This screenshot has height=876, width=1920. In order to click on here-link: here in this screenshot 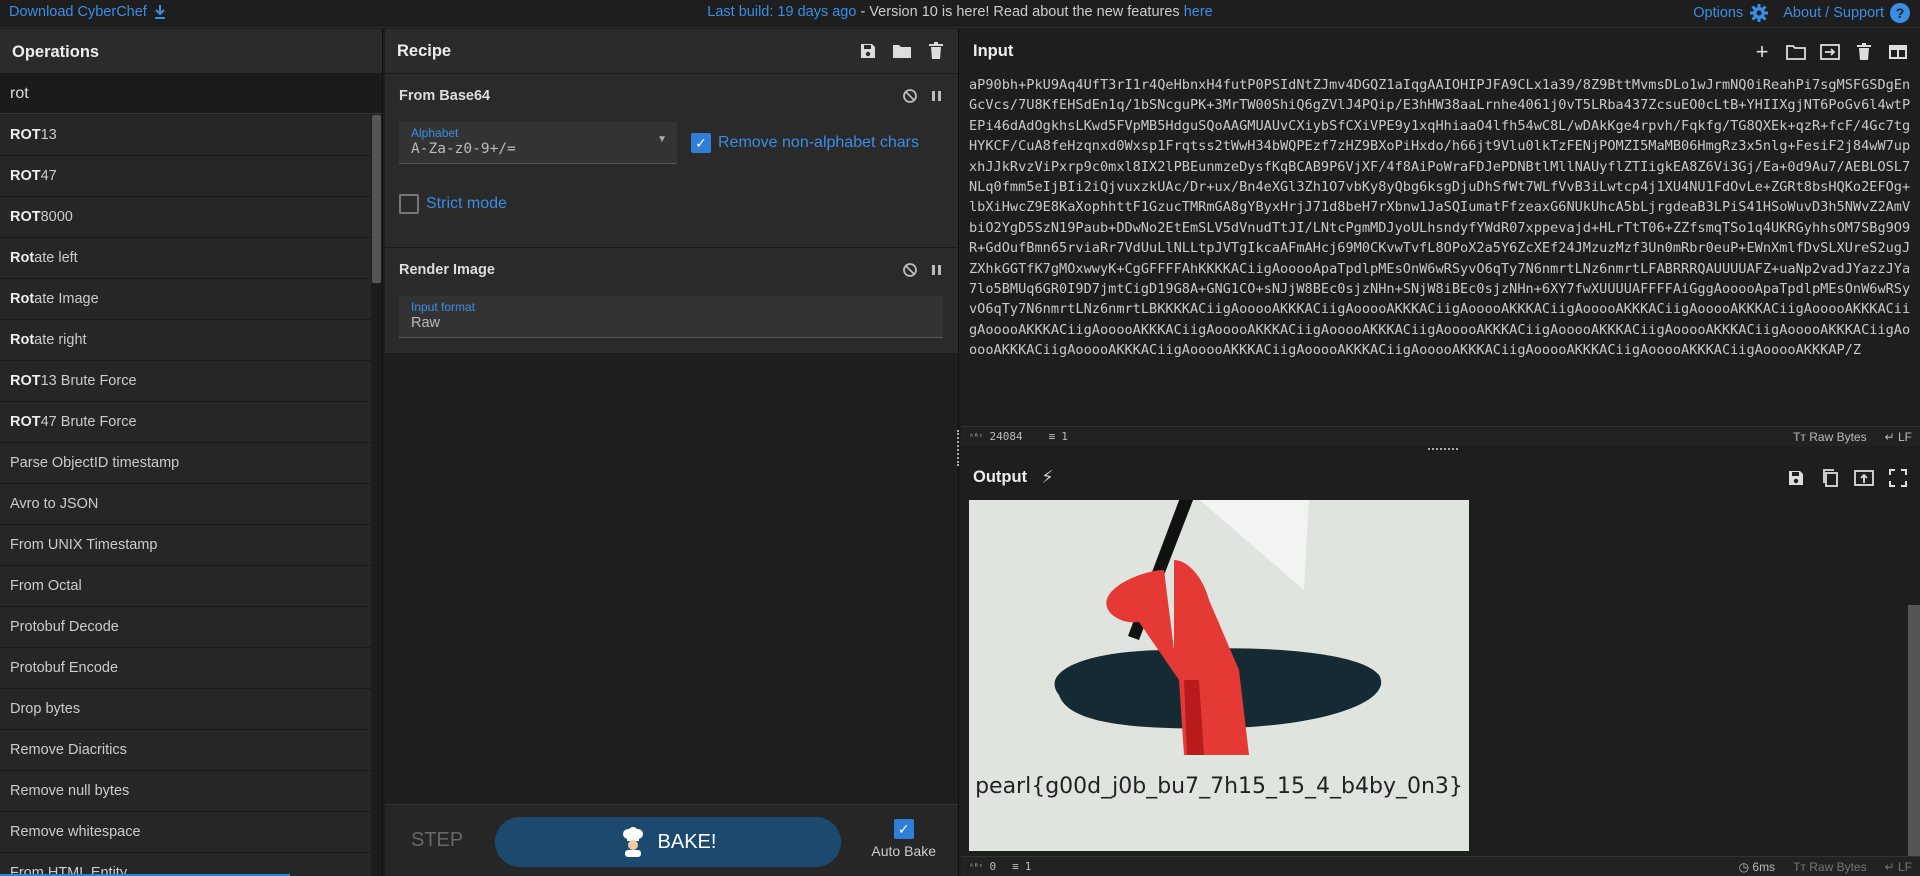, I will do `click(1198, 12)`.